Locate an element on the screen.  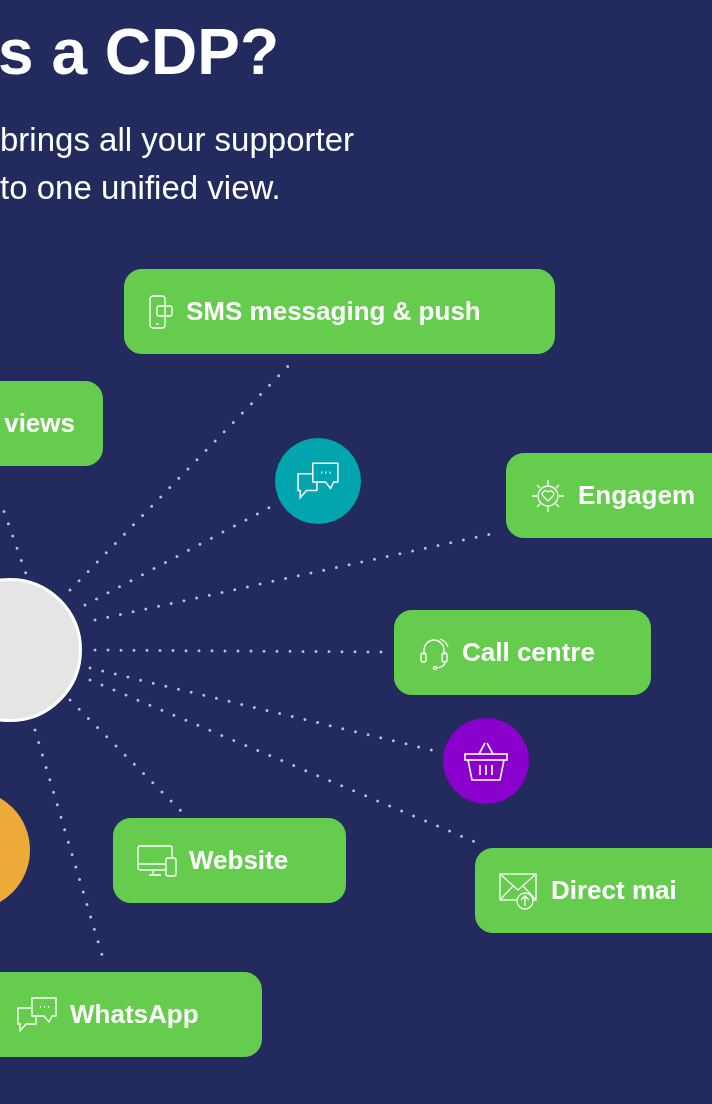
subtitle-line: brings all your supporter is located at coordinates (177, 140).